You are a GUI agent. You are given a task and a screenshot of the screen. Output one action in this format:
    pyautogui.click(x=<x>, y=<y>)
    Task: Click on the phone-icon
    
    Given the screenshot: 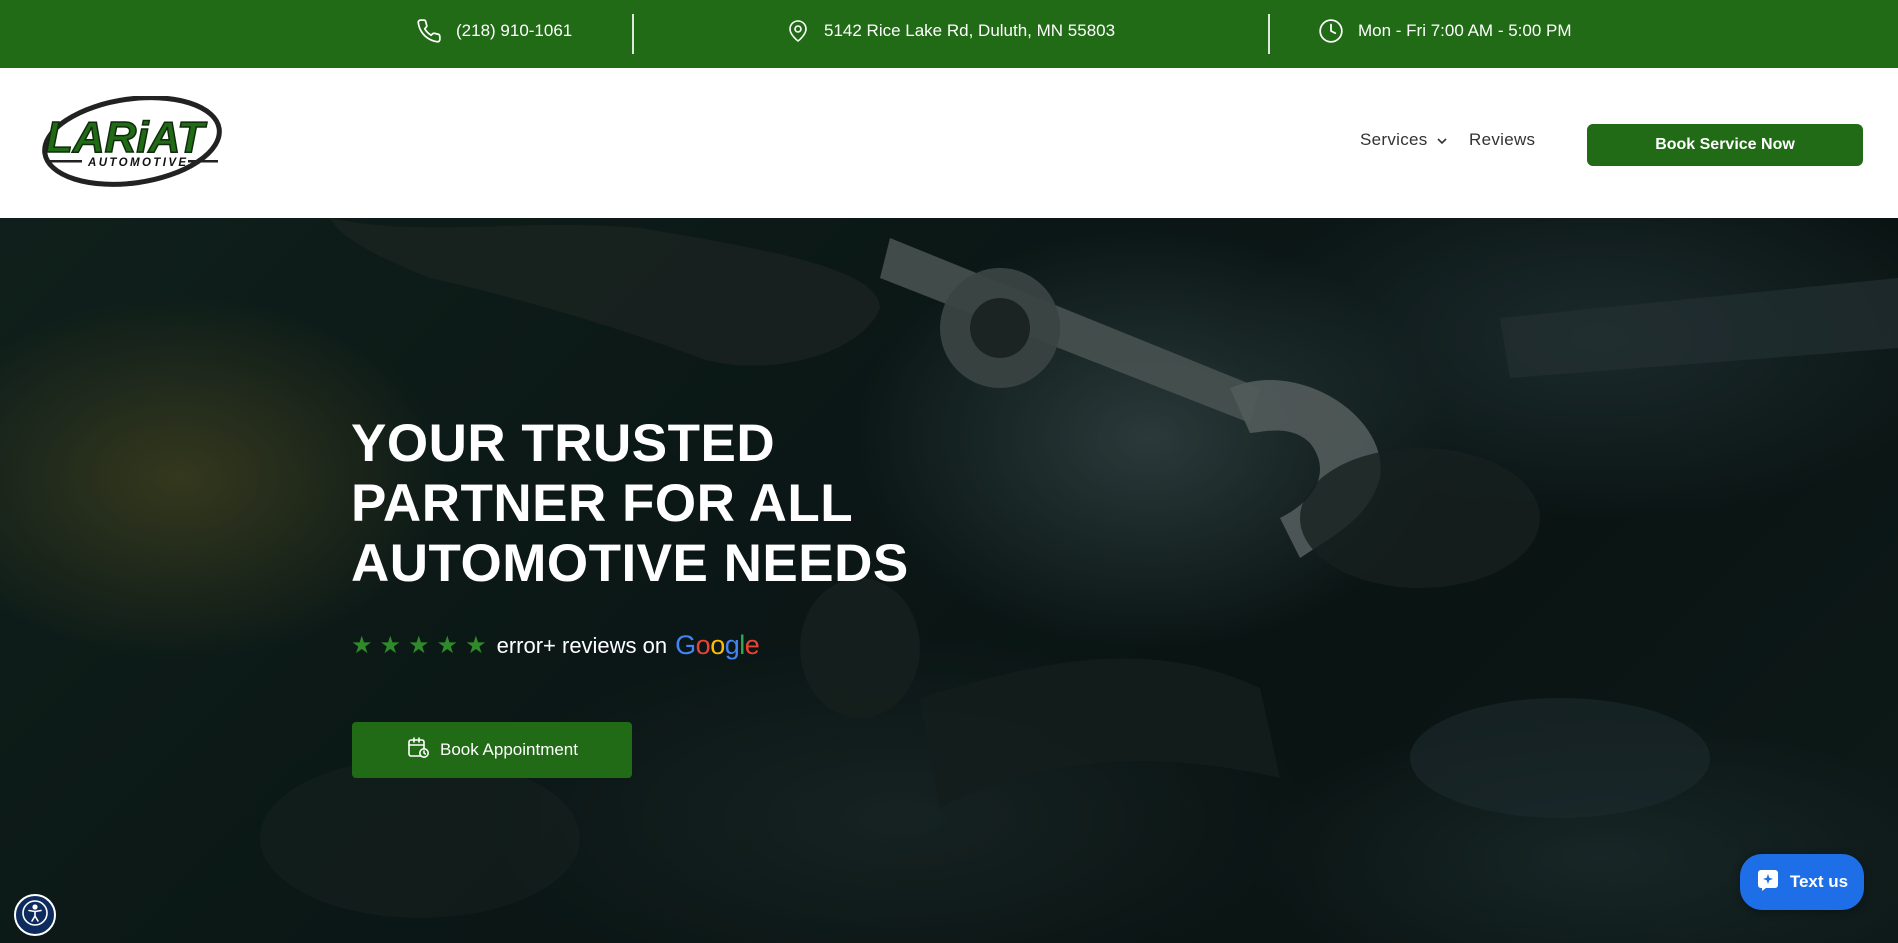 What is the action you would take?
    pyautogui.click(x=429, y=31)
    